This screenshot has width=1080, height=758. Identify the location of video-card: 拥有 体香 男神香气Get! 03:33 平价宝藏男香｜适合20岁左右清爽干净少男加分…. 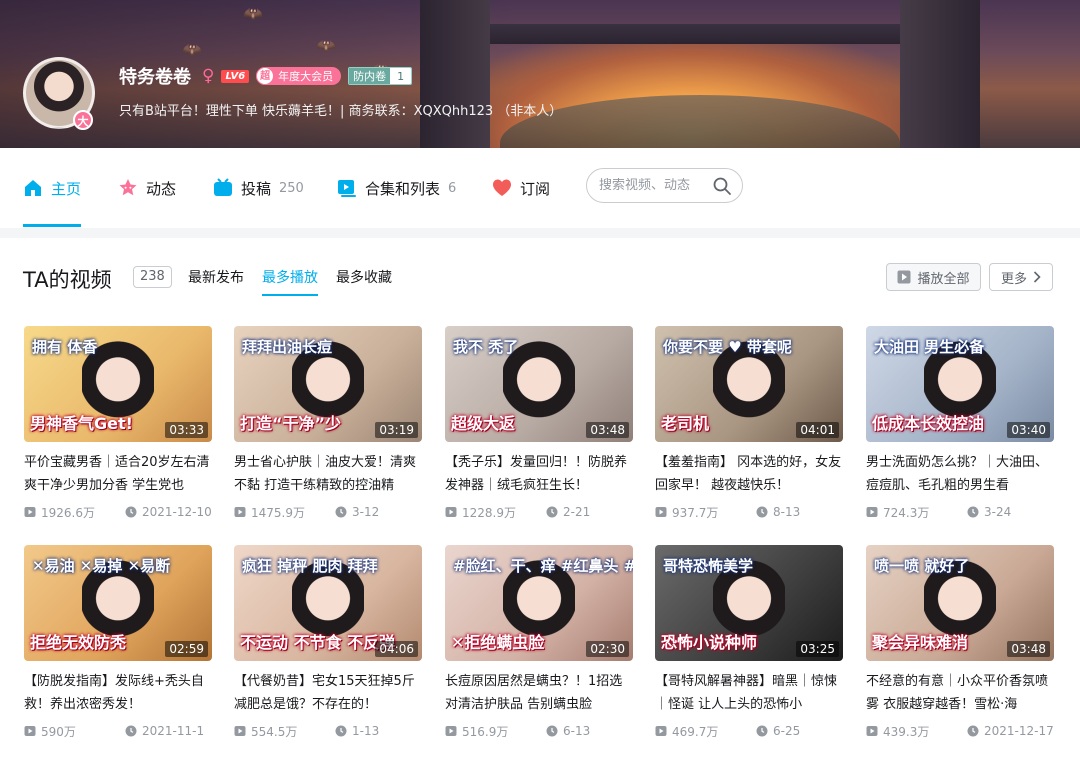
(118, 423).